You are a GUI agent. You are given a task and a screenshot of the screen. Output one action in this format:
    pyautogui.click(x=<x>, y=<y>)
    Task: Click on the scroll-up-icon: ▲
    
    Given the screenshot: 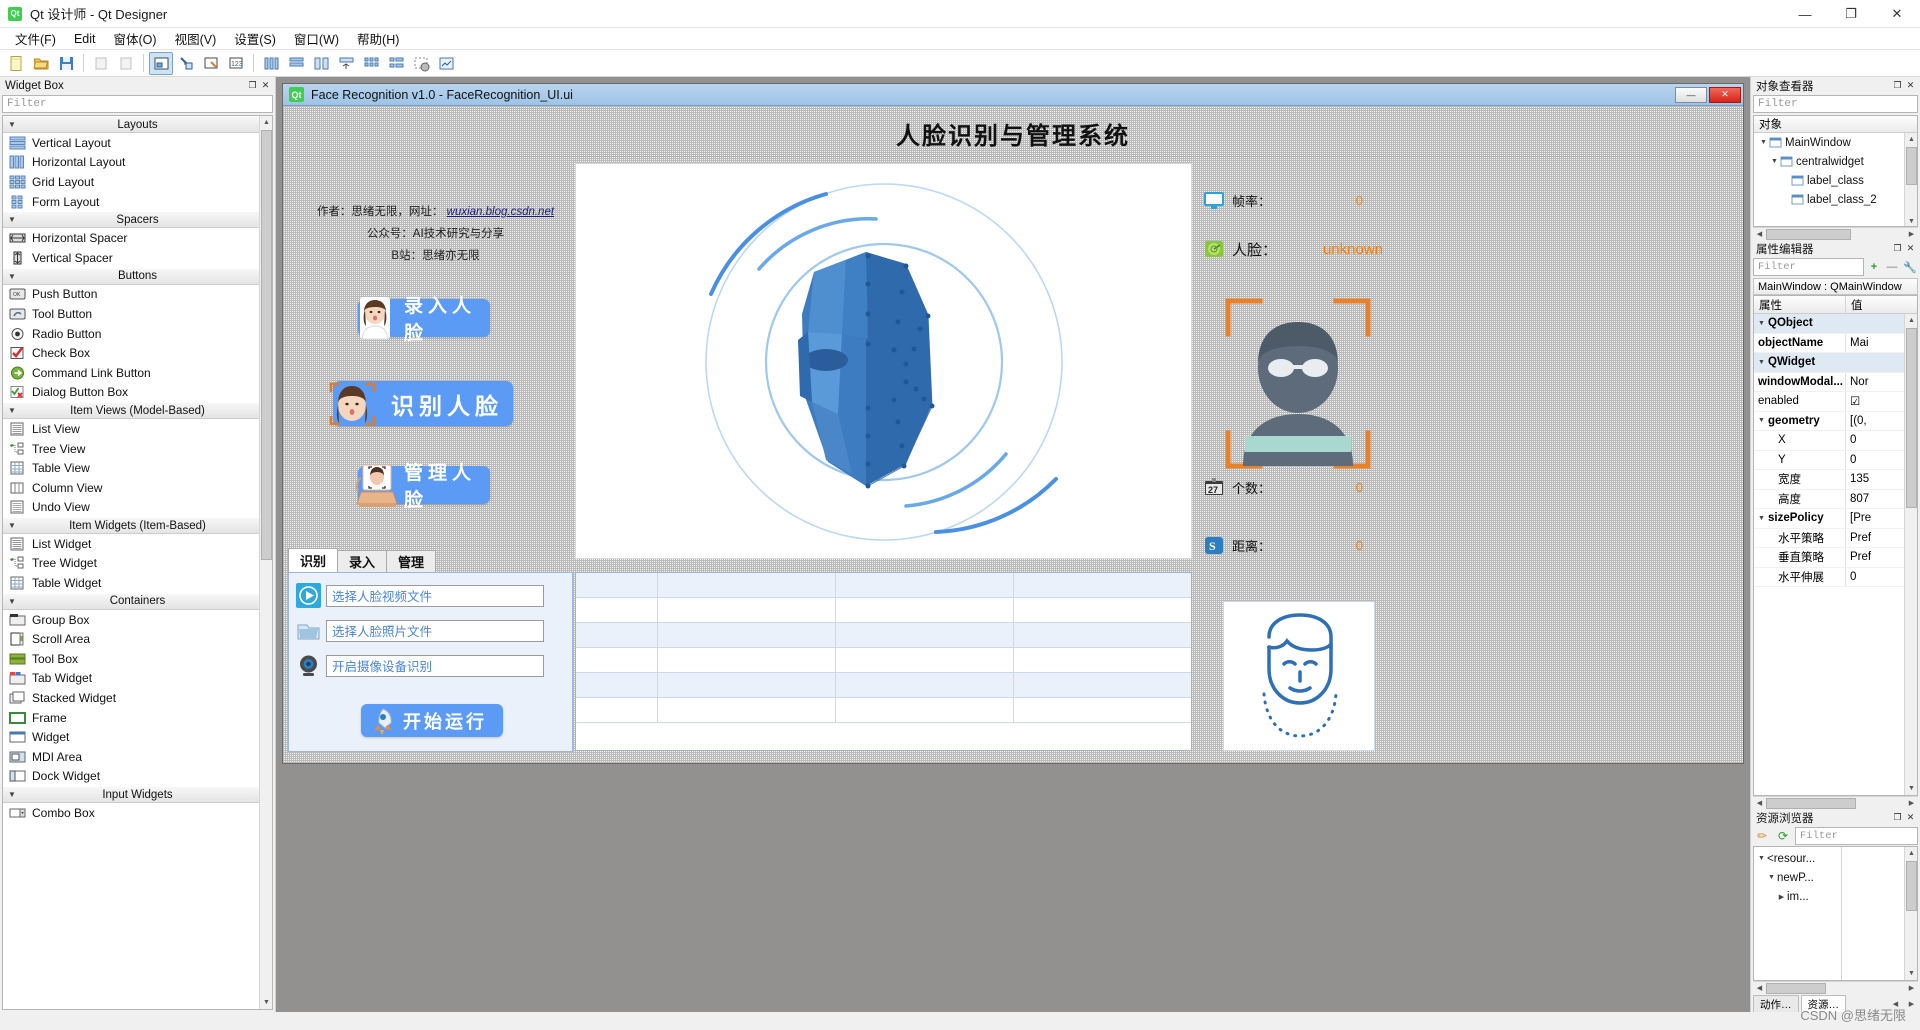 What is the action you would take?
    pyautogui.click(x=1911, y=320)
    